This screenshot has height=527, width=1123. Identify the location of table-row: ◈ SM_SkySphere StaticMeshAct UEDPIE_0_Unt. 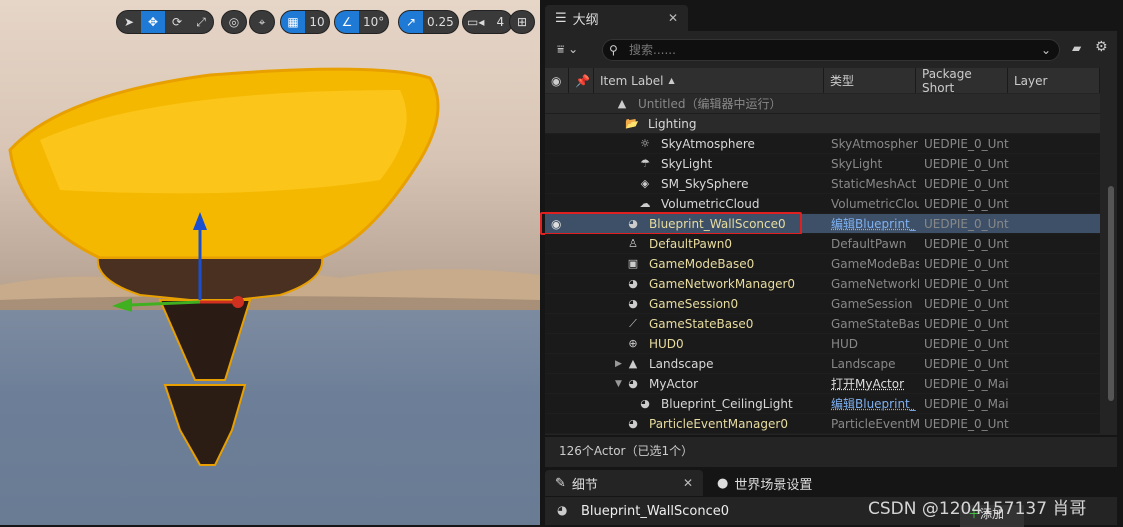
(822, 184).